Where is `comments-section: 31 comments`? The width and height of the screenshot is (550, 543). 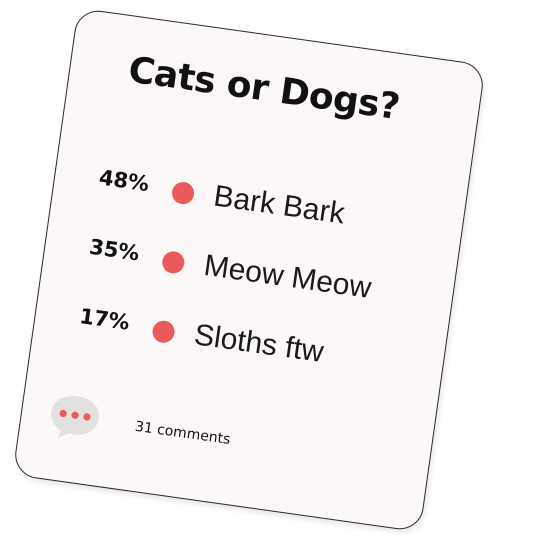 comments-section: 31 comments is located at coordinates (226, 442).